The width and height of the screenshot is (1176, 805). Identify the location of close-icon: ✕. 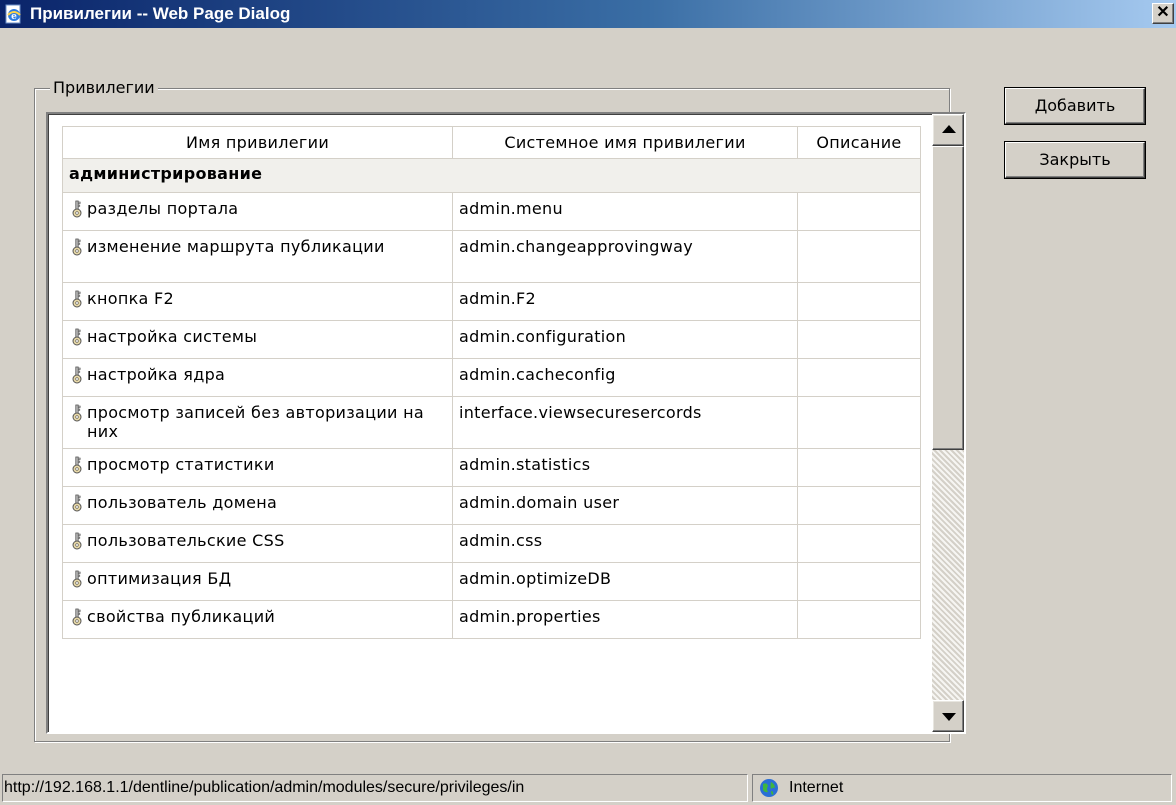
(1163, 12).